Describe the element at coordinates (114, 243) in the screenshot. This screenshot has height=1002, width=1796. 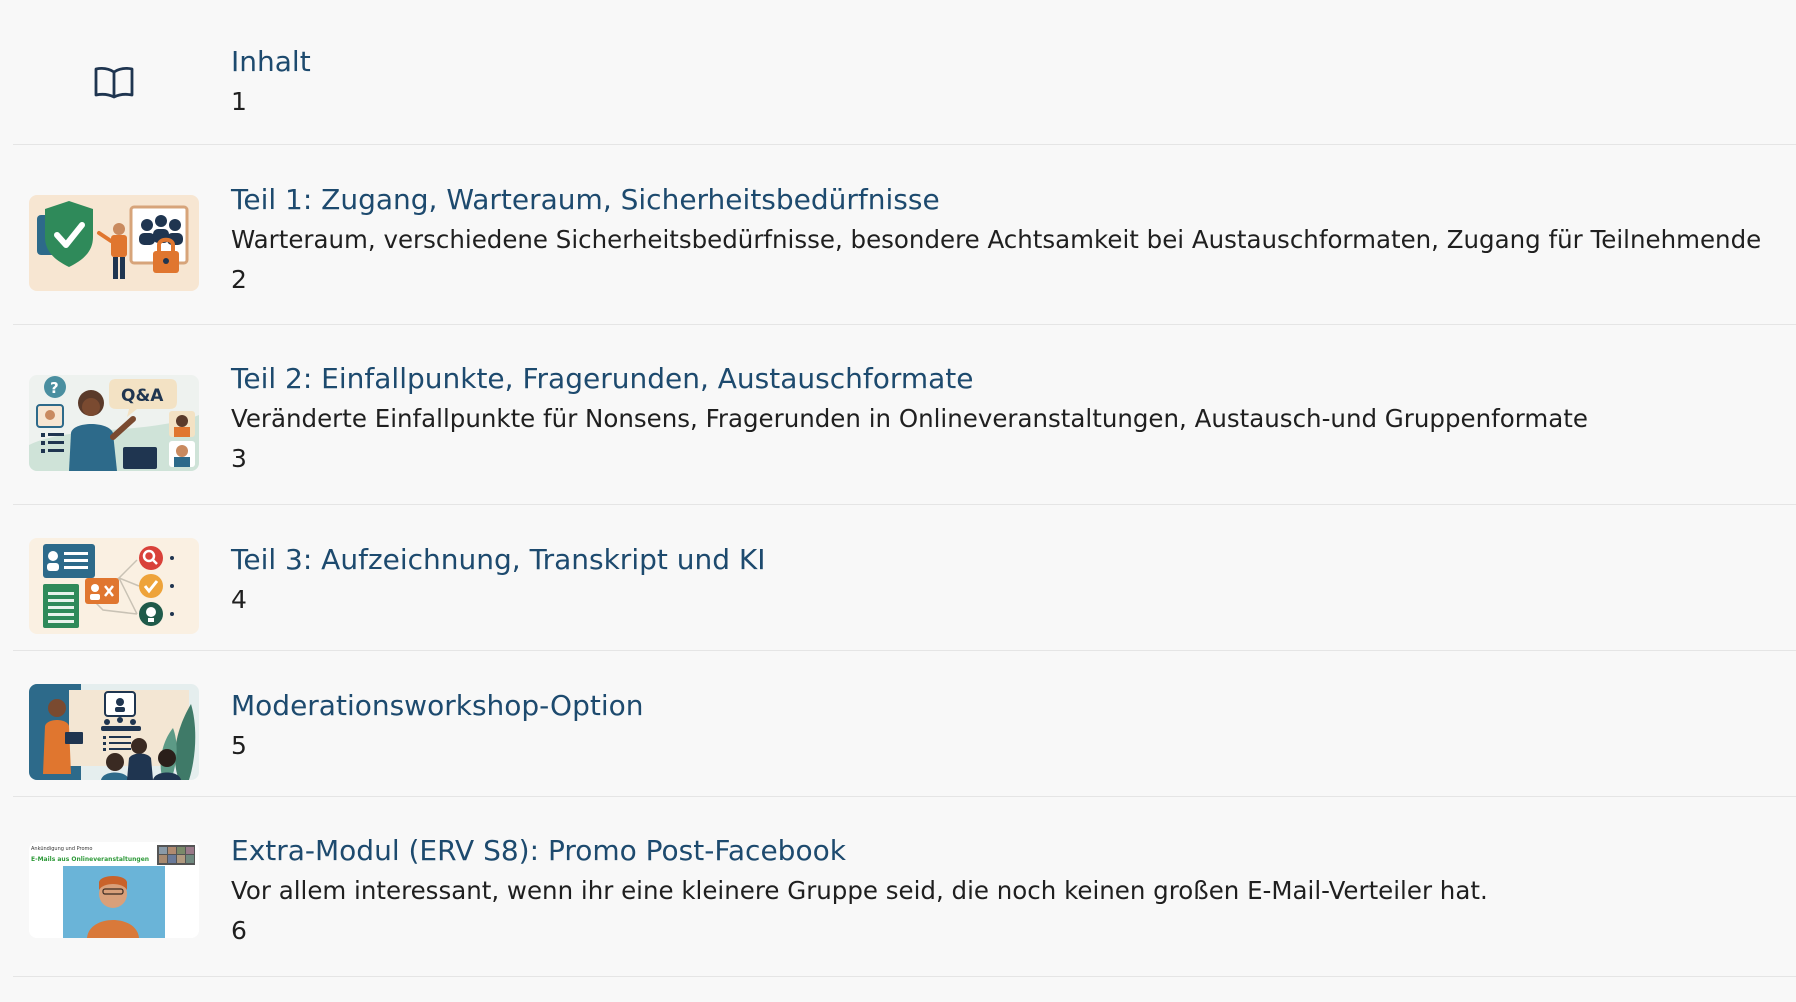
I see `security-illustration` at that location.